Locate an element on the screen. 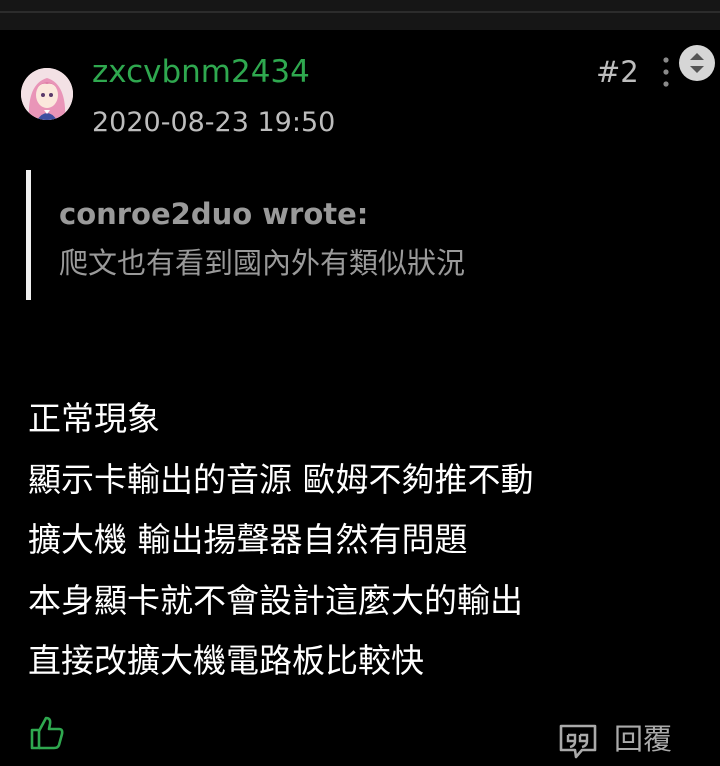 The width and height of the screenshot is (720, 766). quote-reply-button is located at coordinates (578, 741).